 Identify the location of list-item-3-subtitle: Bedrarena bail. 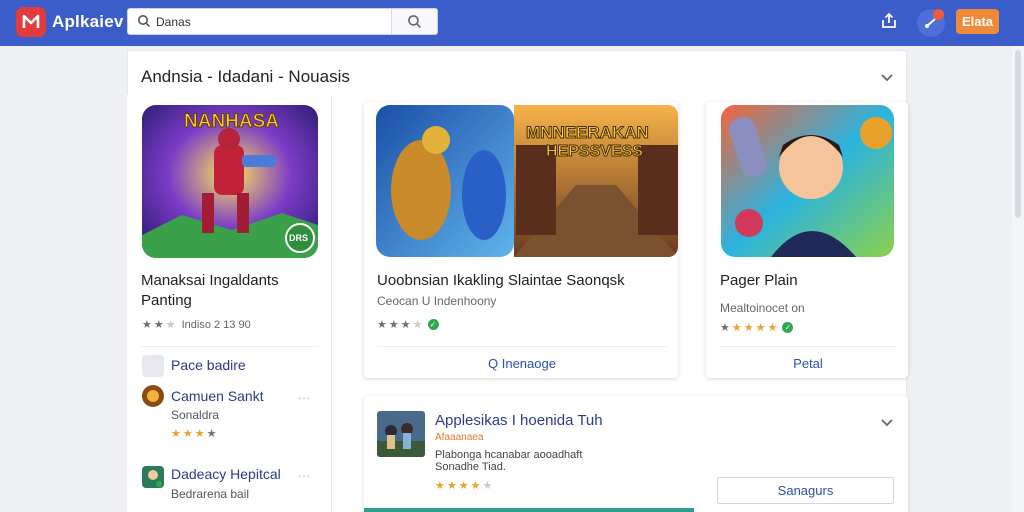
(210, 494).